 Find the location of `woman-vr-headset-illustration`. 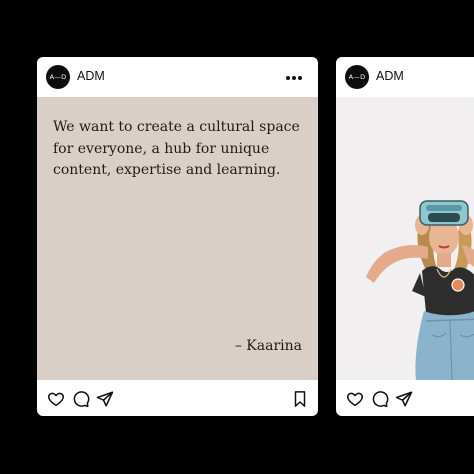

woman-vr-headset-illustration is located at coordinates (420, 290).